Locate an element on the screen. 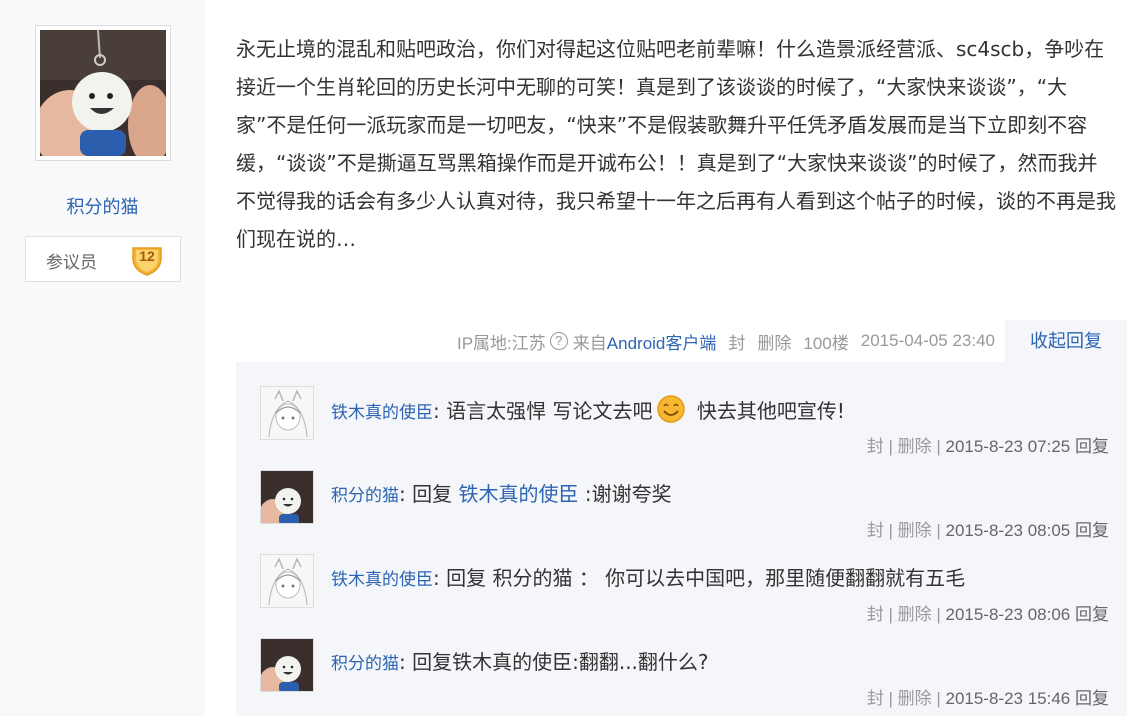 This screenshot has height=716, width=1127. reply-text: 铁木真的使臣: 回复 积分的猫 ： 你可以去中国吧，那里随便翻翻就有五毛 is located at coordinates (648, 578).